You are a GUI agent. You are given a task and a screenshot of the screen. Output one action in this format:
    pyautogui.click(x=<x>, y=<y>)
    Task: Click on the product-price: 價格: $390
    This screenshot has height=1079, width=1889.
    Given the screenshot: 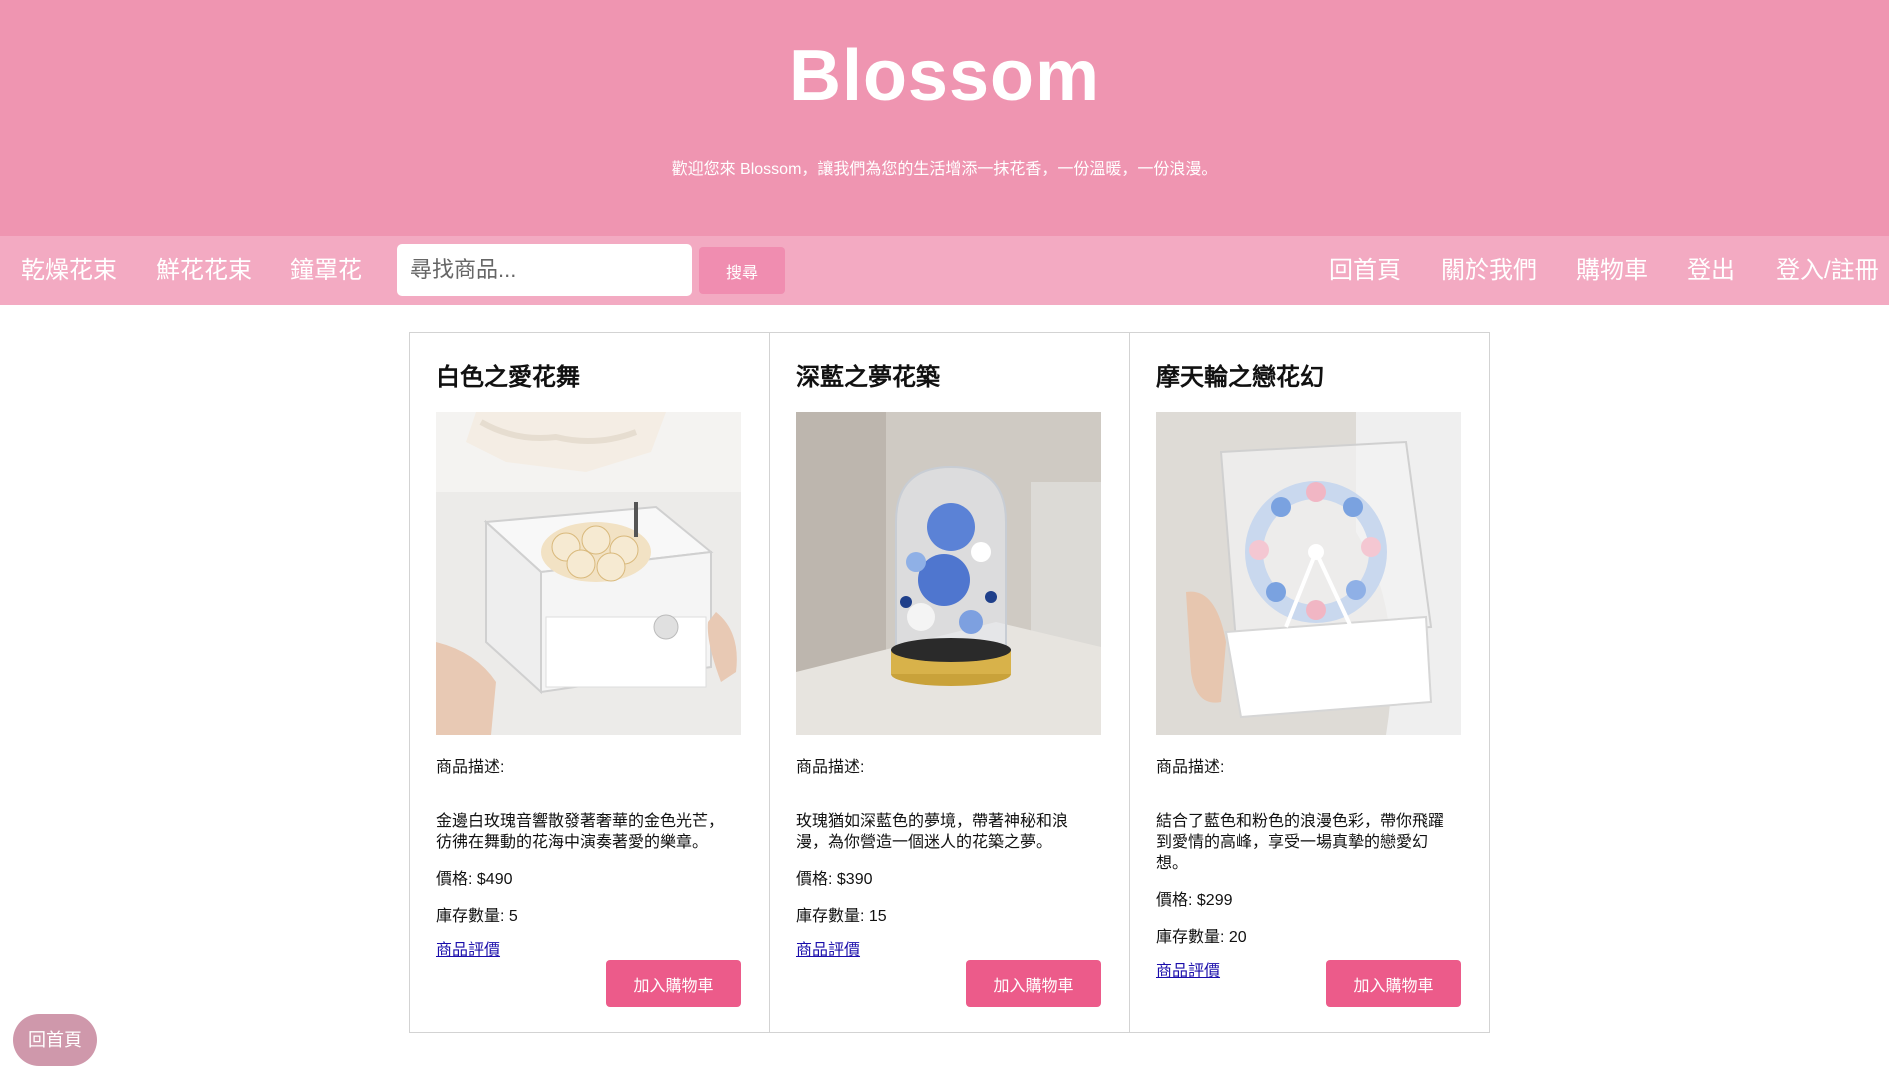 What is the action you would take?
    pyautogui.click(x=834, y=879)
    